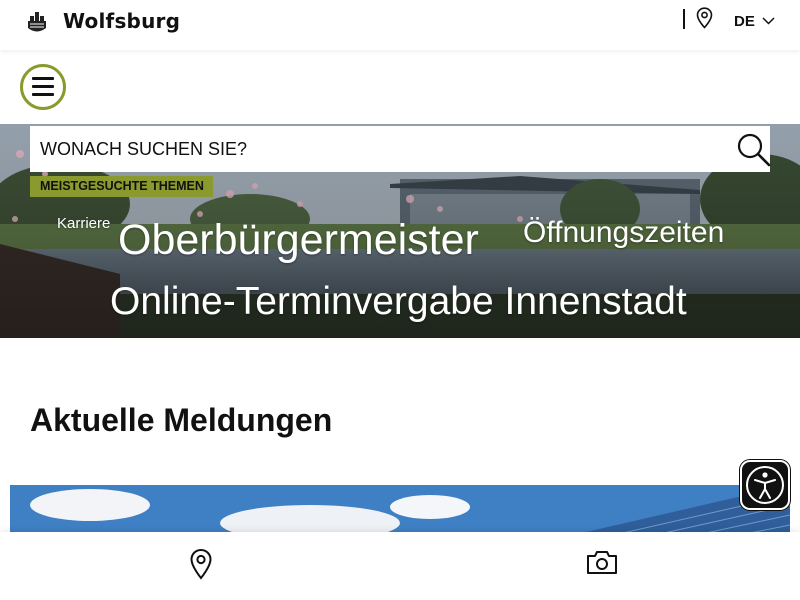 This screenshot has width=800, height=600. Describe the element at coordinates (753, 149) in the screenshot. I see `search-icon` at that location.